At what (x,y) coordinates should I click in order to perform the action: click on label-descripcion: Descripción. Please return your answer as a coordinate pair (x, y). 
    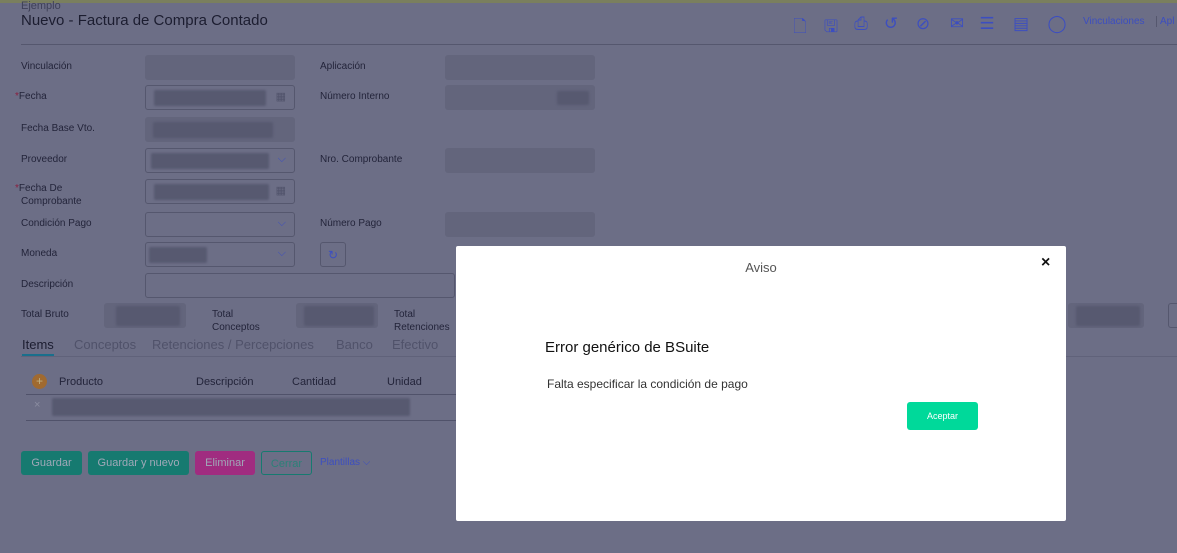
    Looking at the image, I should click on (47, 284).